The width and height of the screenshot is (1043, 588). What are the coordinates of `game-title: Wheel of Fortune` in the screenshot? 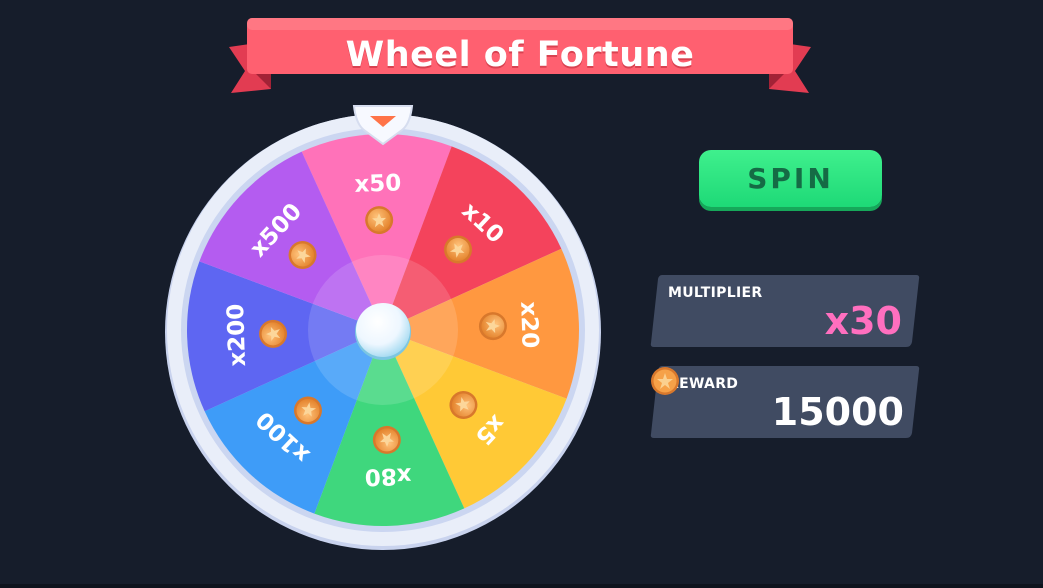 It's located at (520, 55).